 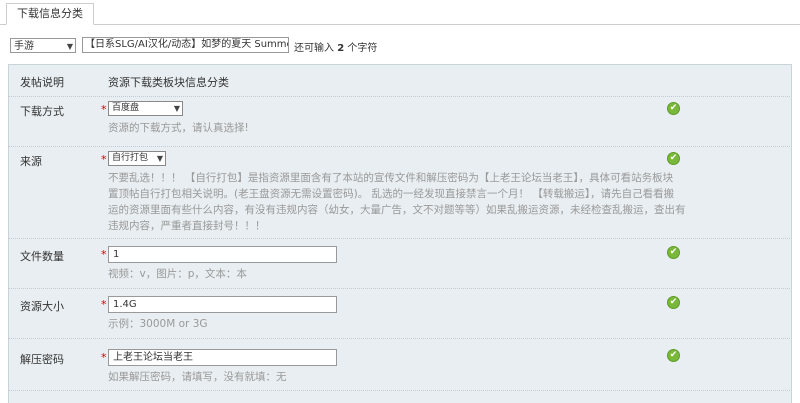 I want to click on resource-size-input: 1.4G, so click(x=222, y=304).